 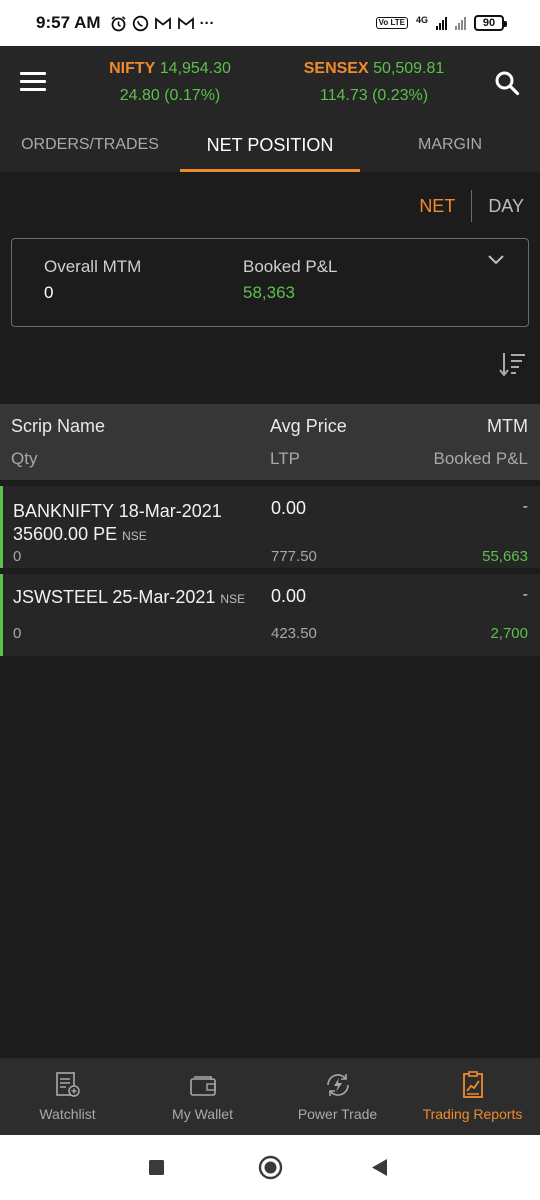 I want to click on home-icon, so click(x=270, y=1167).